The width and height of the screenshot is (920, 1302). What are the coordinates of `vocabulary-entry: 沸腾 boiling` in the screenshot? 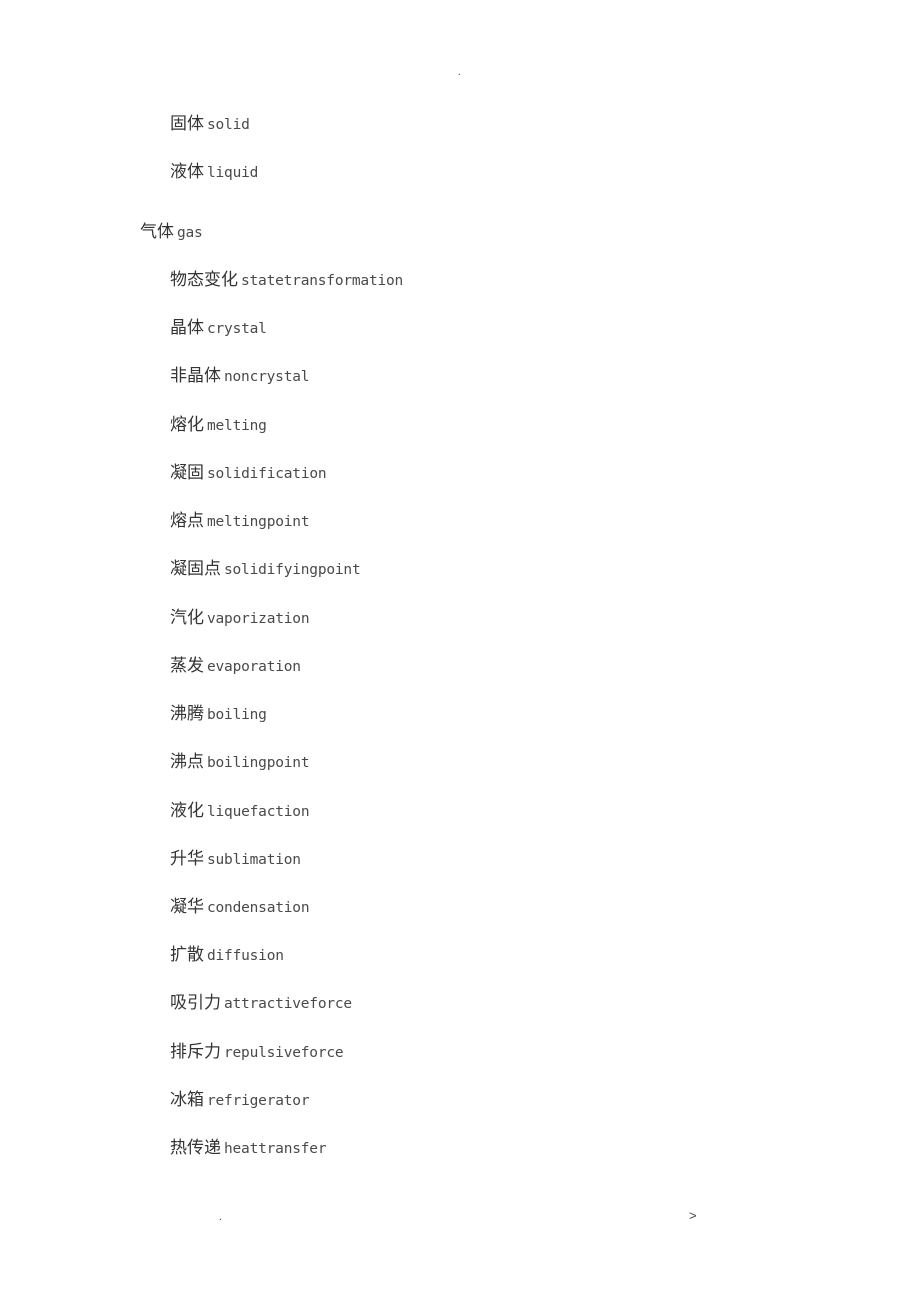 It's located at (218, 714).